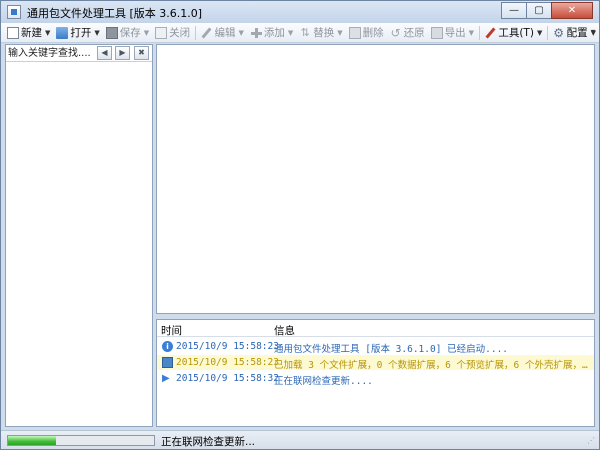  I want to click on title-bar: 通用包文件处理工具 [版本 3.6.1.0] — ▢ ✕, so click(300, 12).